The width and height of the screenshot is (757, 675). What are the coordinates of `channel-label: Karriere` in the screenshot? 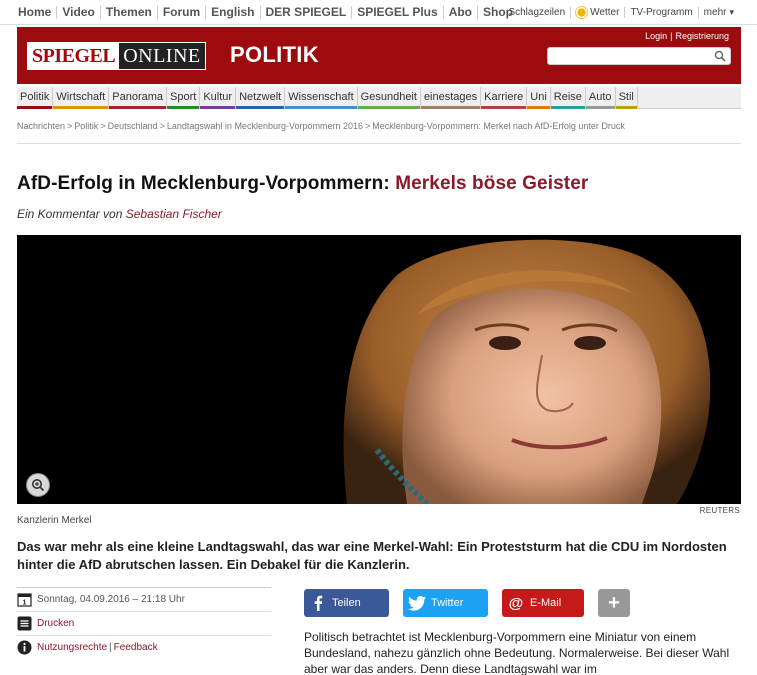 It's located at (504, 97).